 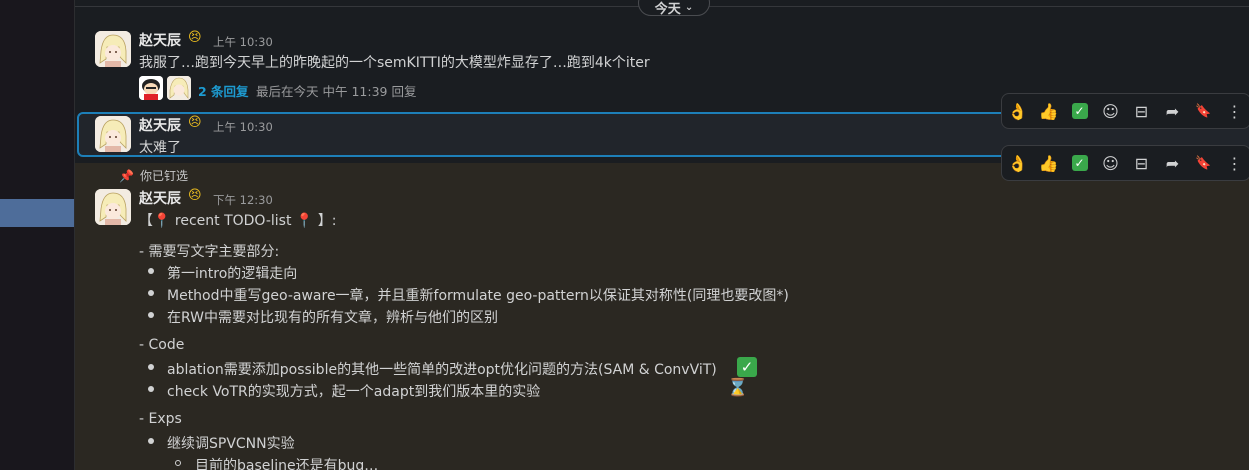 I want to click on todo-title: 【📍 recent TODO-list 📍 】:, so click(x=238, y=220).